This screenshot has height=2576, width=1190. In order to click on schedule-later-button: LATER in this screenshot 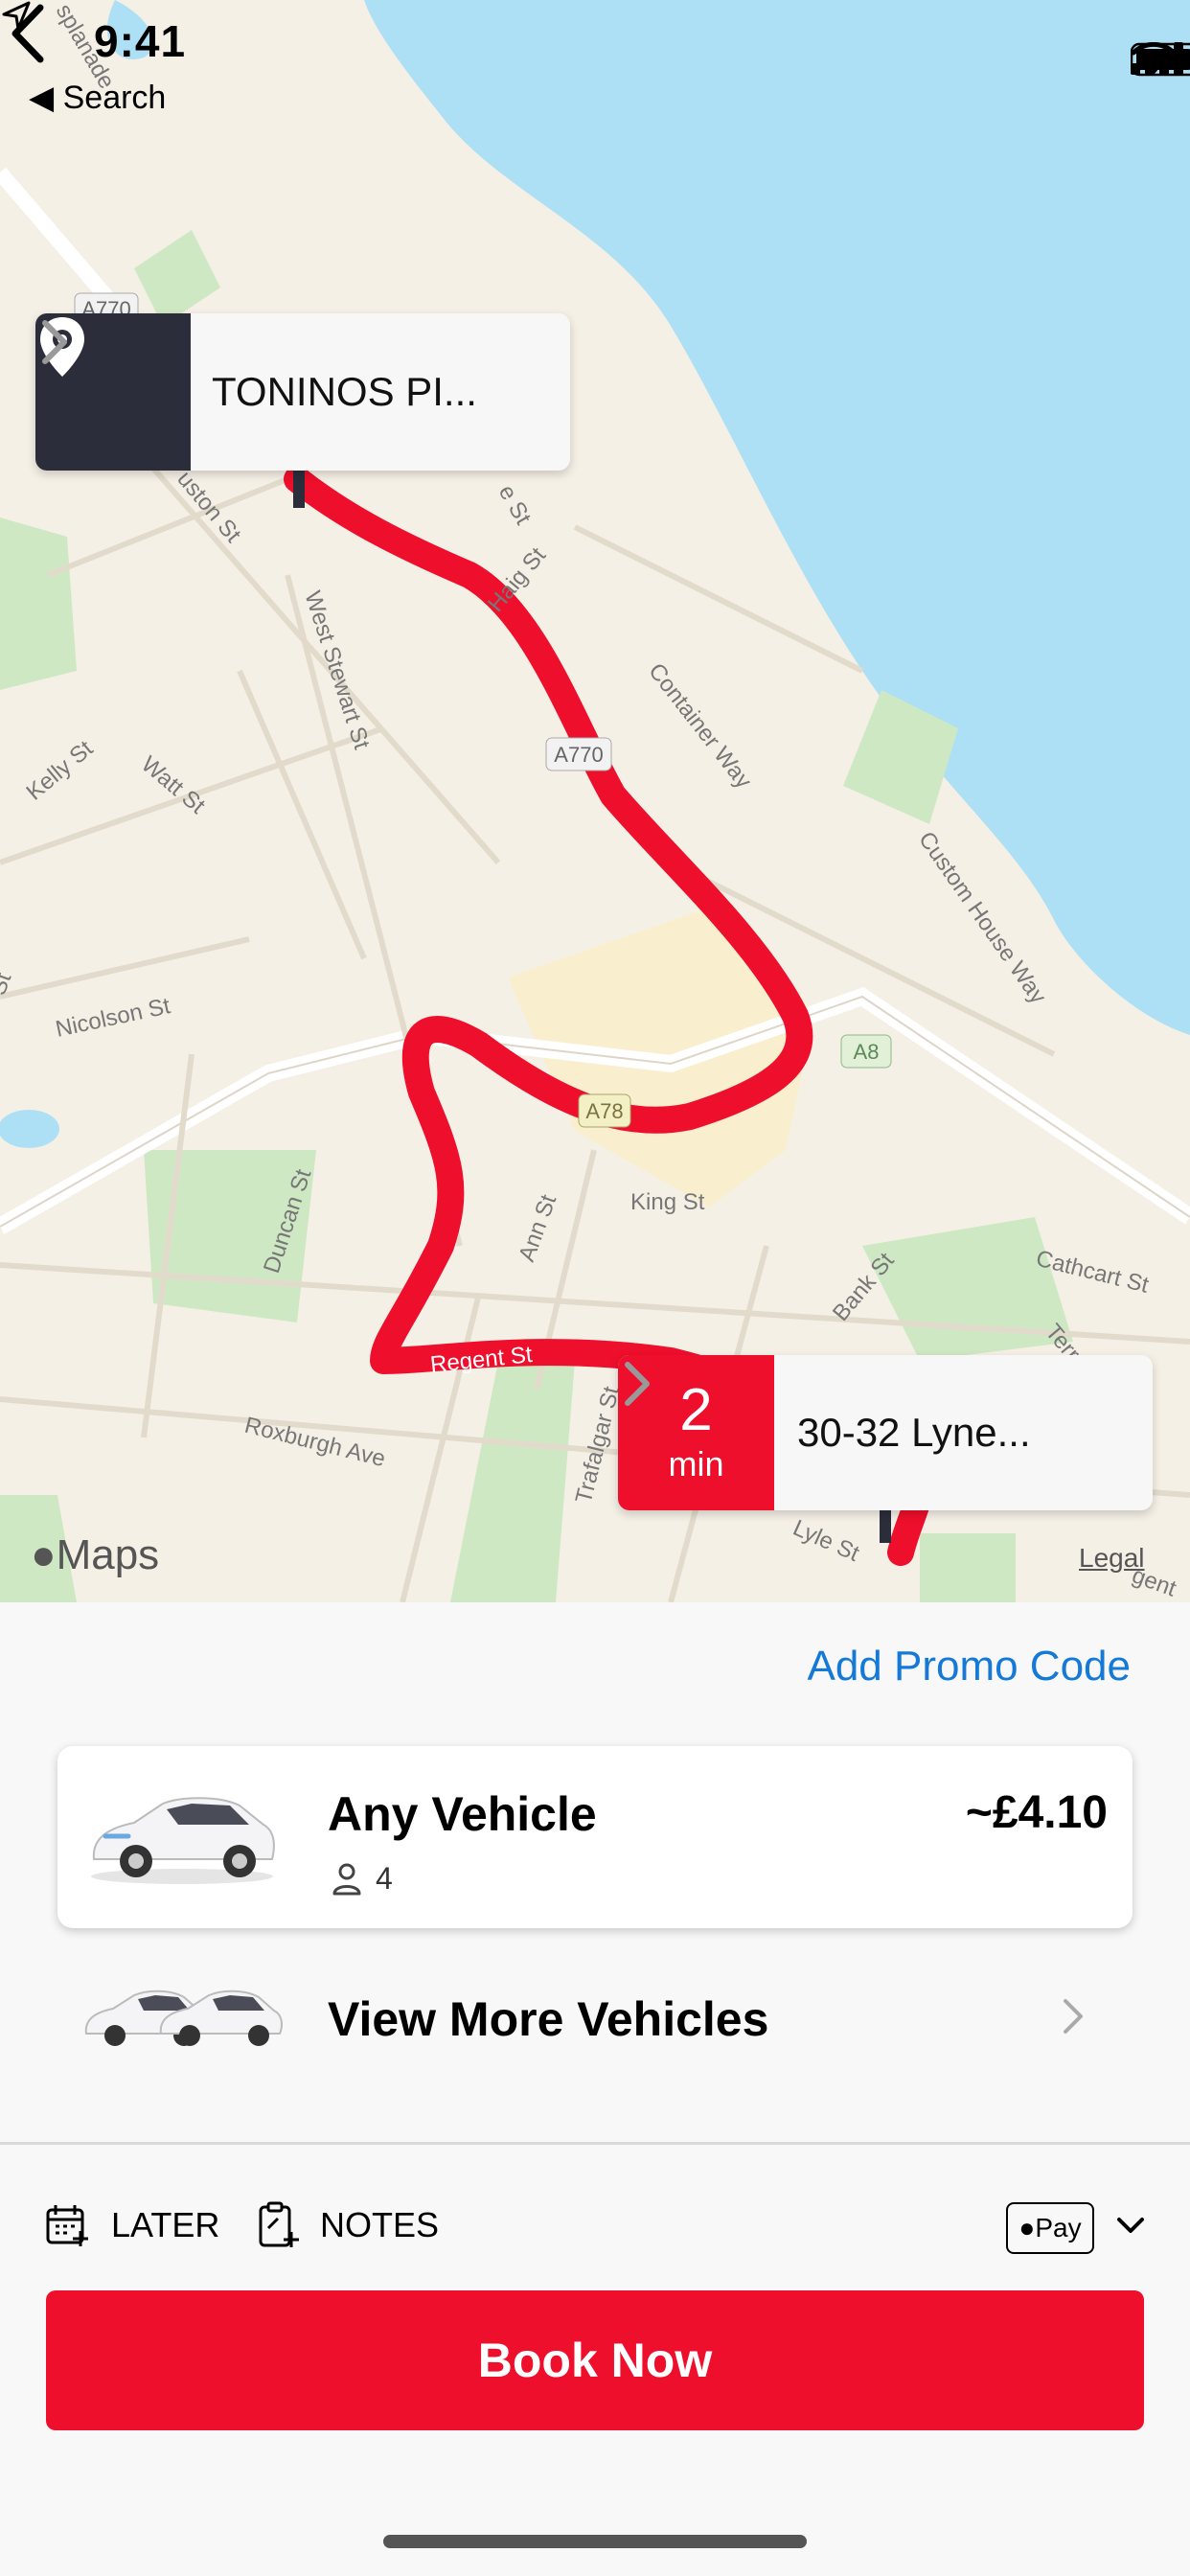, I will do `click(132, 2225)`.